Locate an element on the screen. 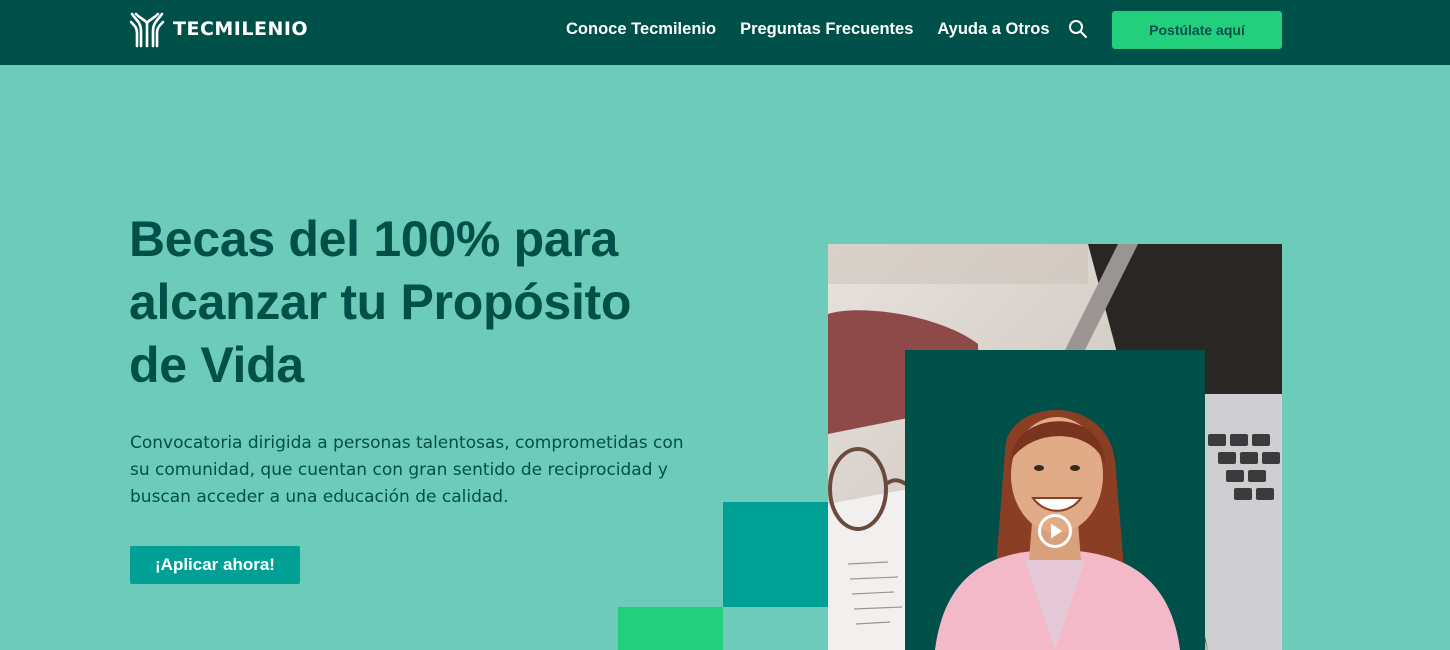  play-icon is located at coordinates (1055, 531).